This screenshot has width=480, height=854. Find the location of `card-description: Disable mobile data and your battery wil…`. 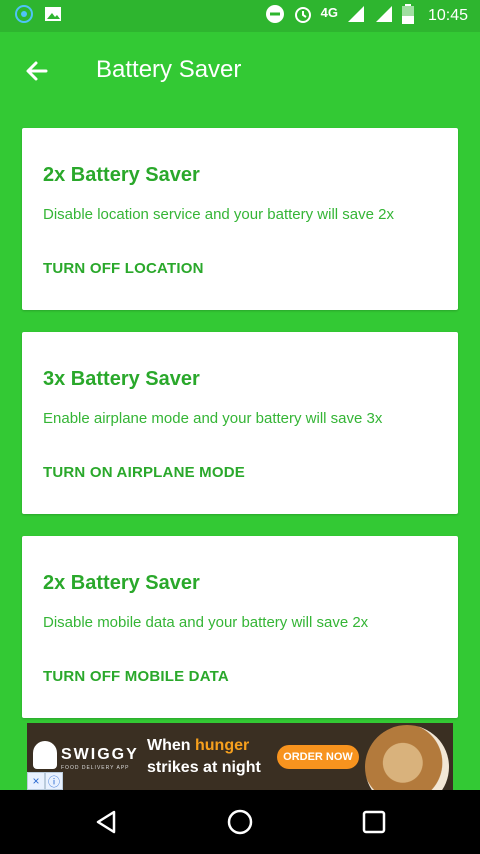

card-description: Disable mobile data and your battery wil… is located at coordinates (206, 622).